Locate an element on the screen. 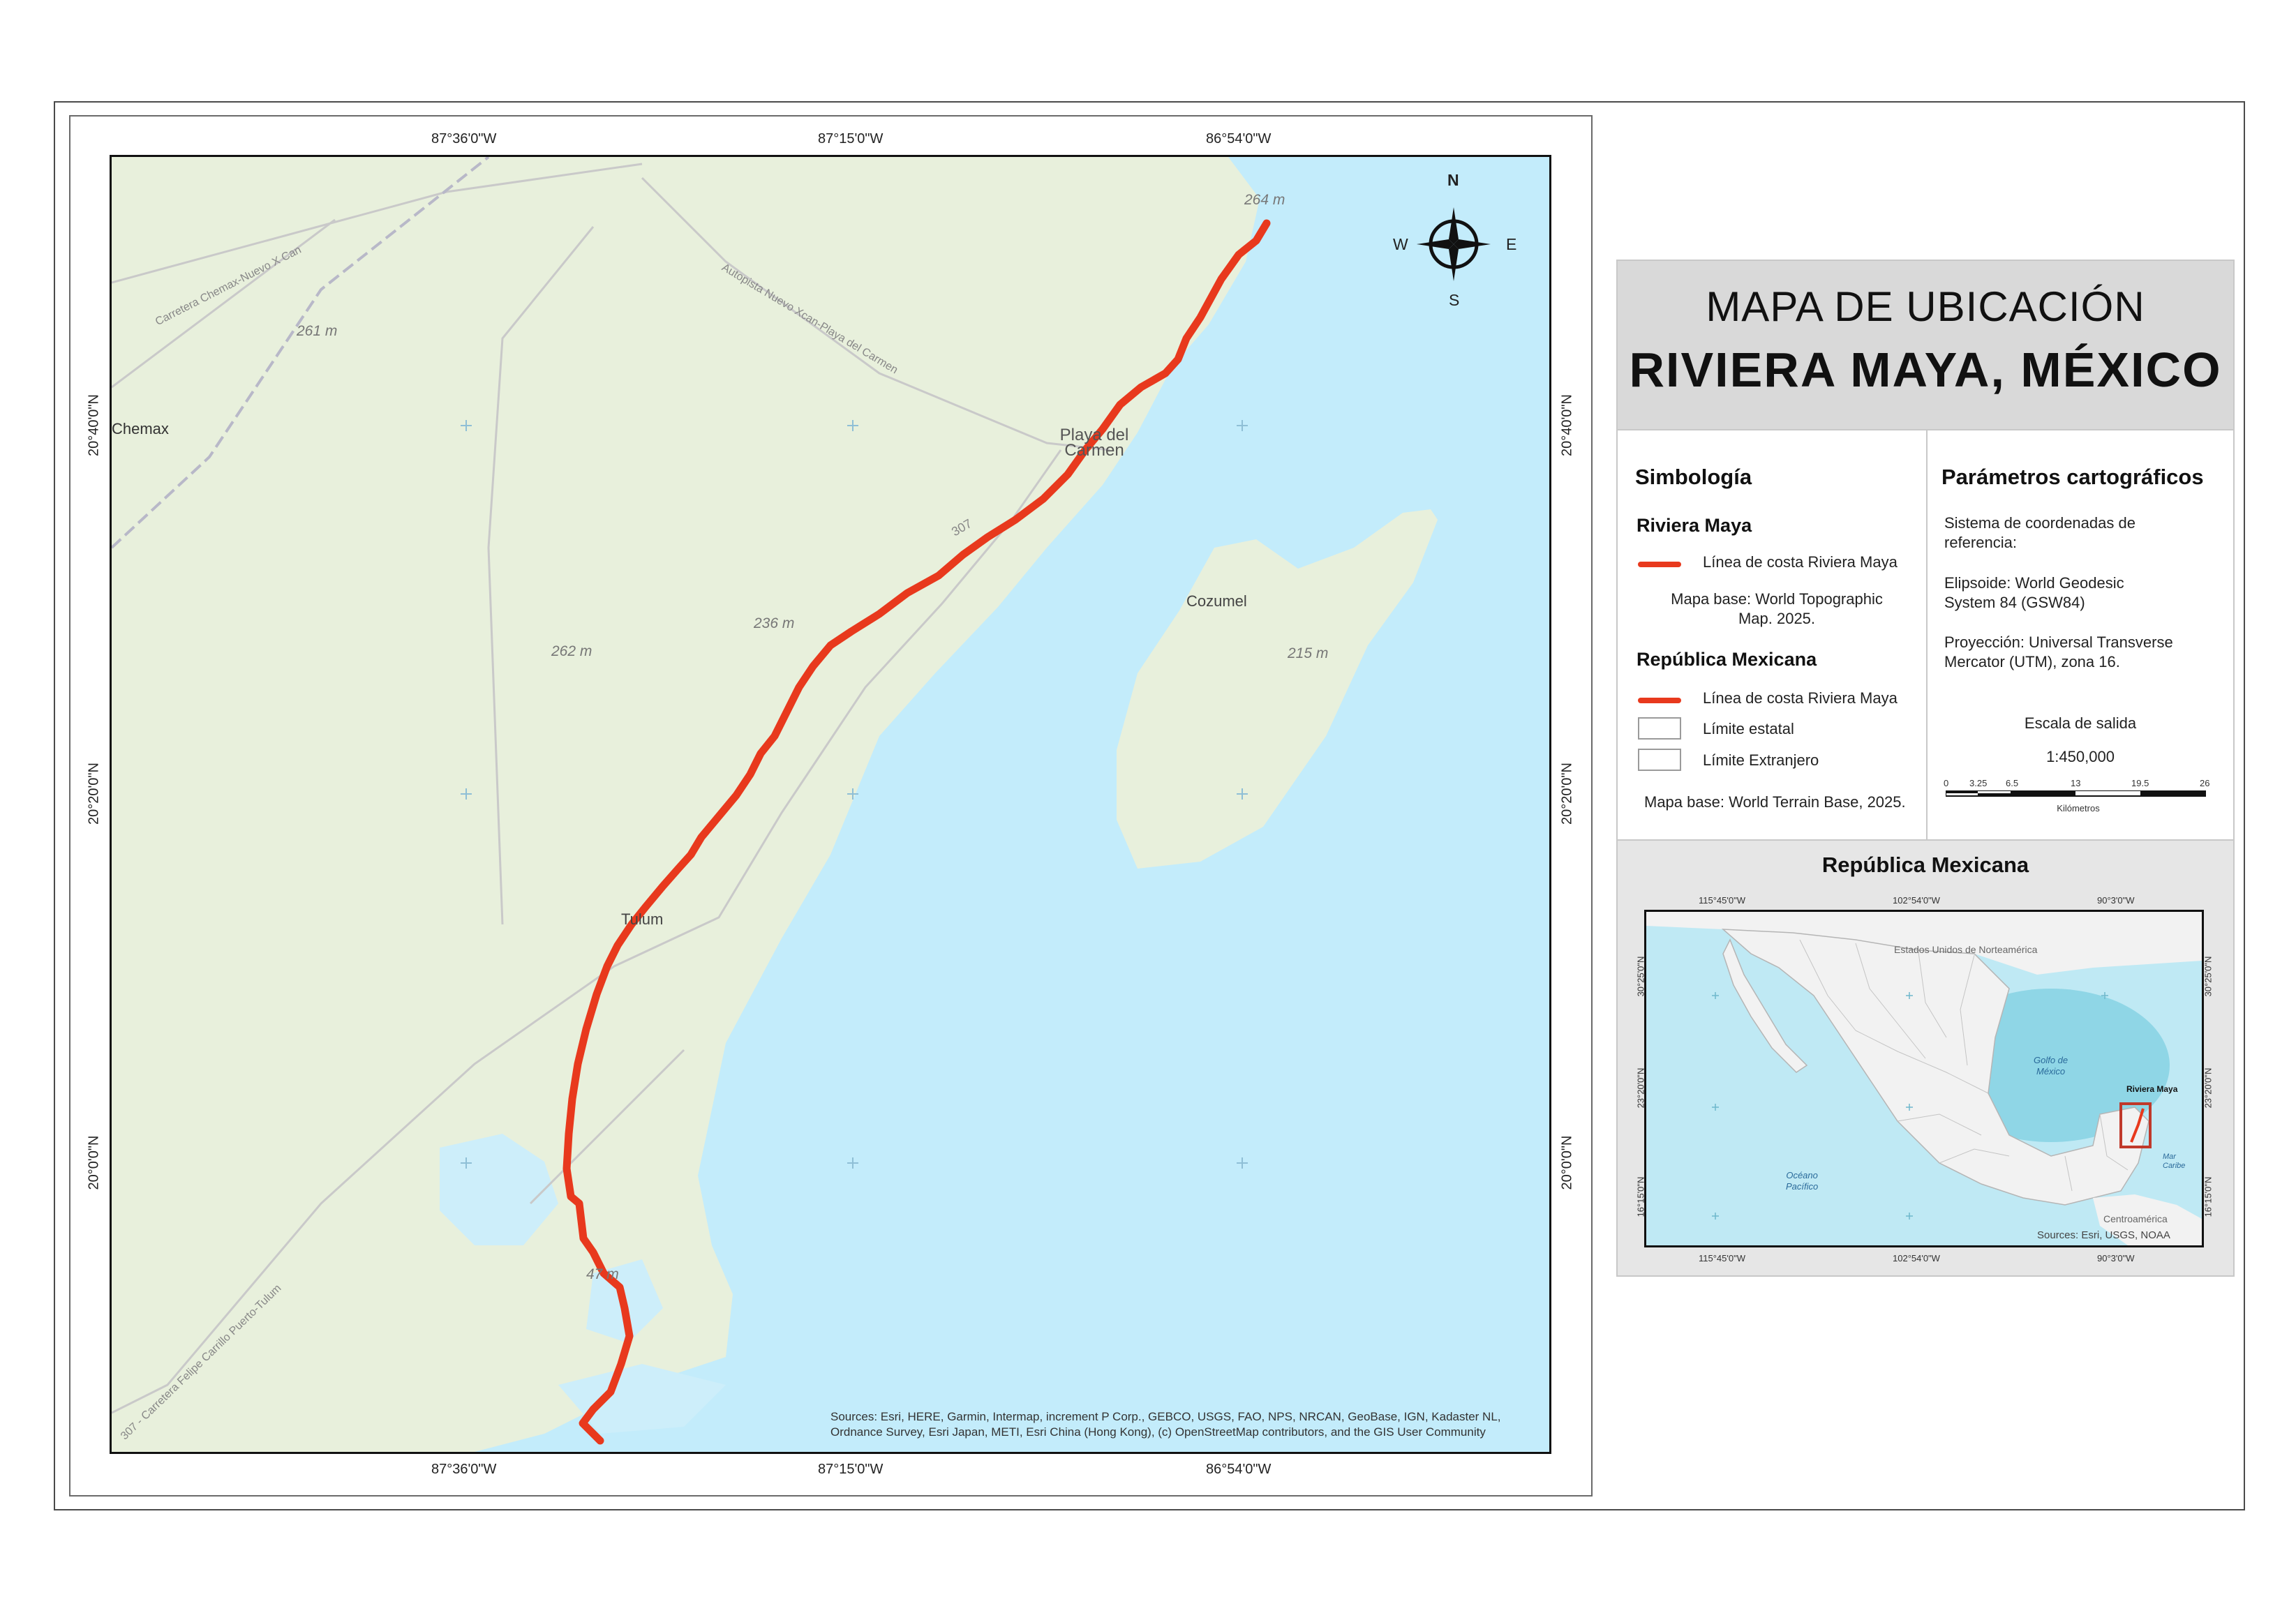 The image size is (2296, 1620). inset-lon-bottom: 102°54'0"W is located at coordinates (1916, 1258).